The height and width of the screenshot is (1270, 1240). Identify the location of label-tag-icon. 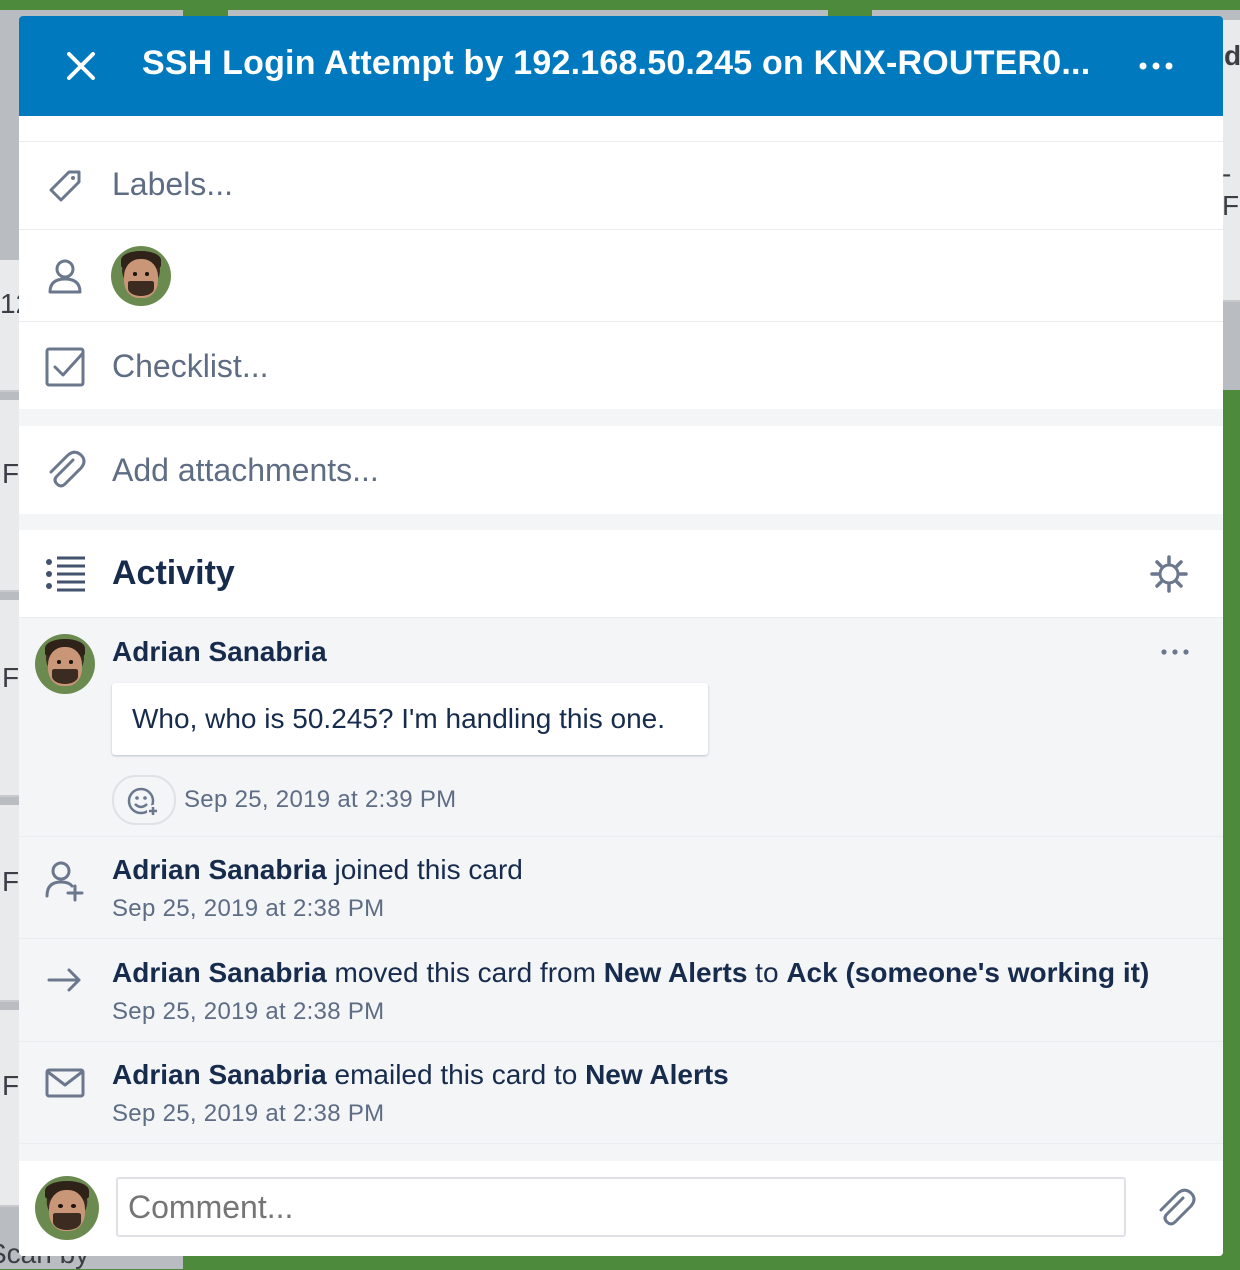
(65, 186).